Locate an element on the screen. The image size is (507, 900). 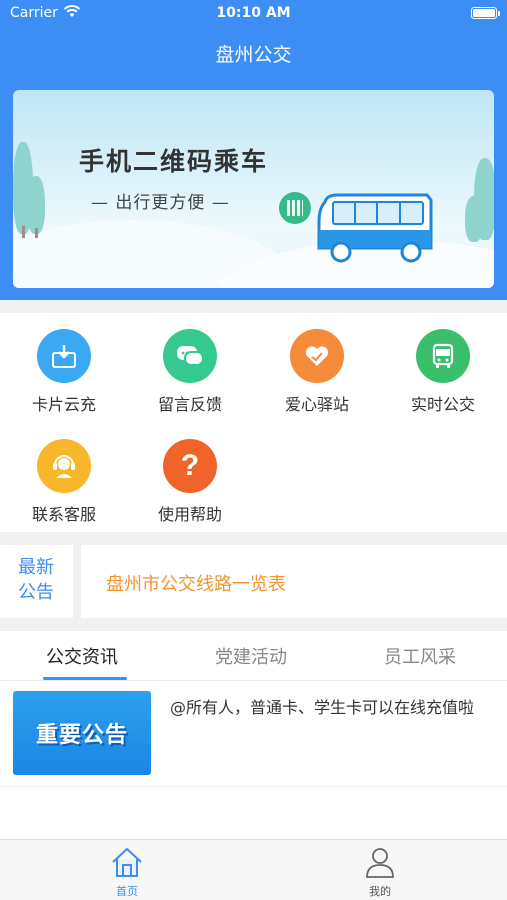
service-customer-service: 联系客服 is located at coordinates (64, 482).